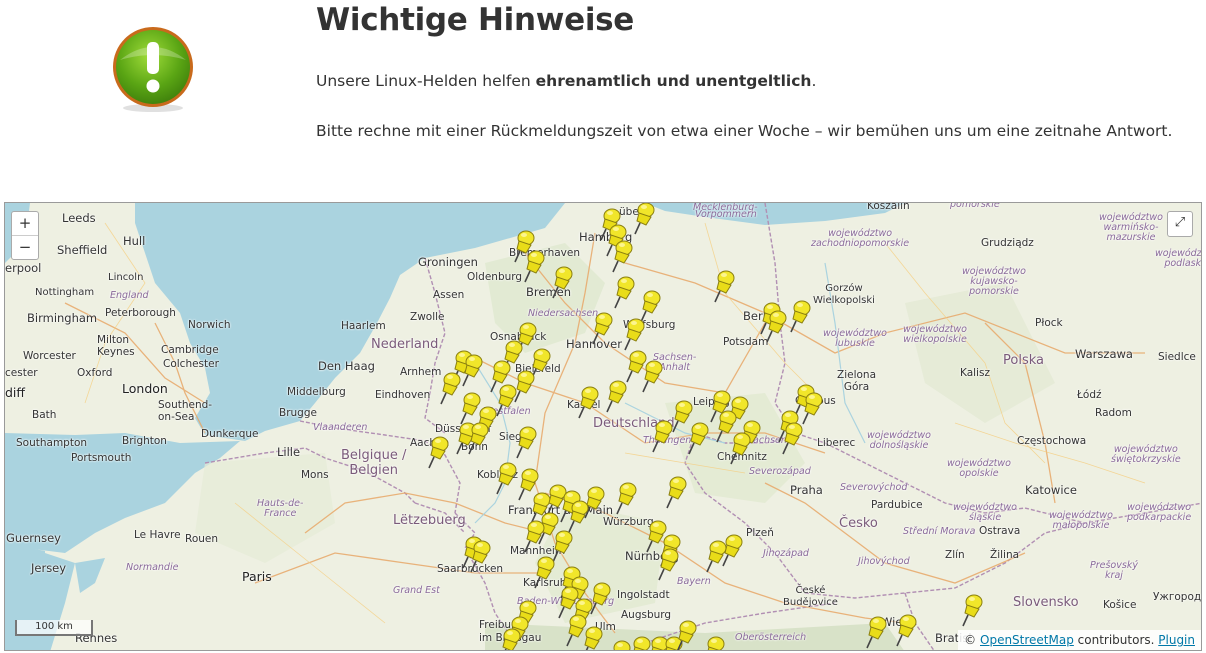 The width and height of the screenshot is (1206, 653). I want to click on map-label-podlaskie: województwo podlaskie, so click(1178, 258).